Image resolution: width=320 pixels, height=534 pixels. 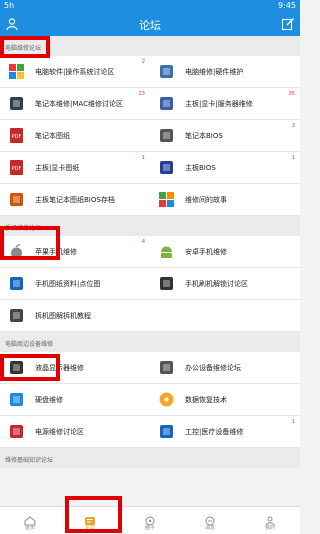 I want to click on tab-profile: 我的, so click(x=270, y=520).